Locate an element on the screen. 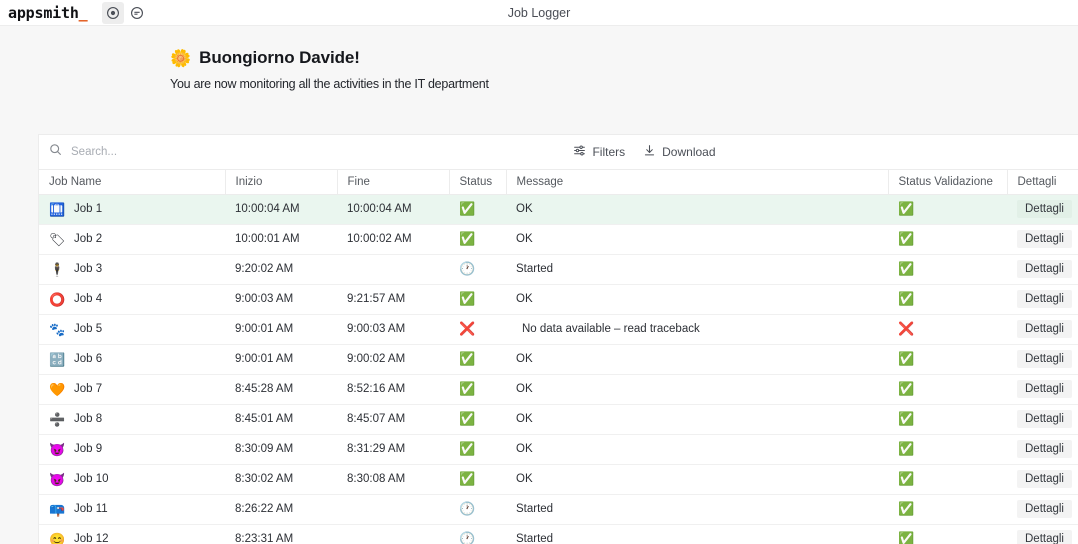  cell-status: ✅ is located at coordinates (477, 479).